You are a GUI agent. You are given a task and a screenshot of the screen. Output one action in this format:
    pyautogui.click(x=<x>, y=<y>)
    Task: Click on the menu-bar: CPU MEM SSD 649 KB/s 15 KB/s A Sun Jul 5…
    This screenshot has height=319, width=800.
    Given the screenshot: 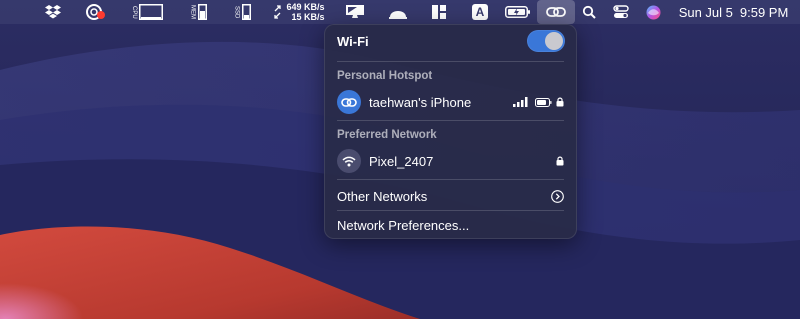 What is the action you would take?
    pyautogui.click(x=400, y=12)
    